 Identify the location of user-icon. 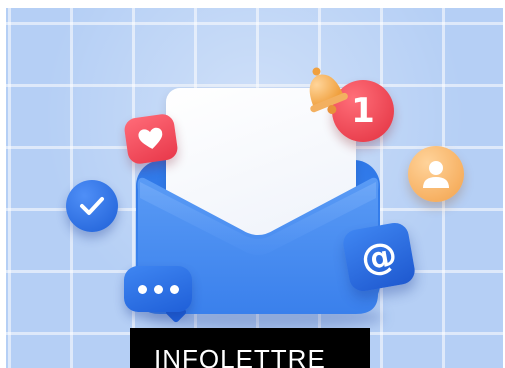
(436, 174).